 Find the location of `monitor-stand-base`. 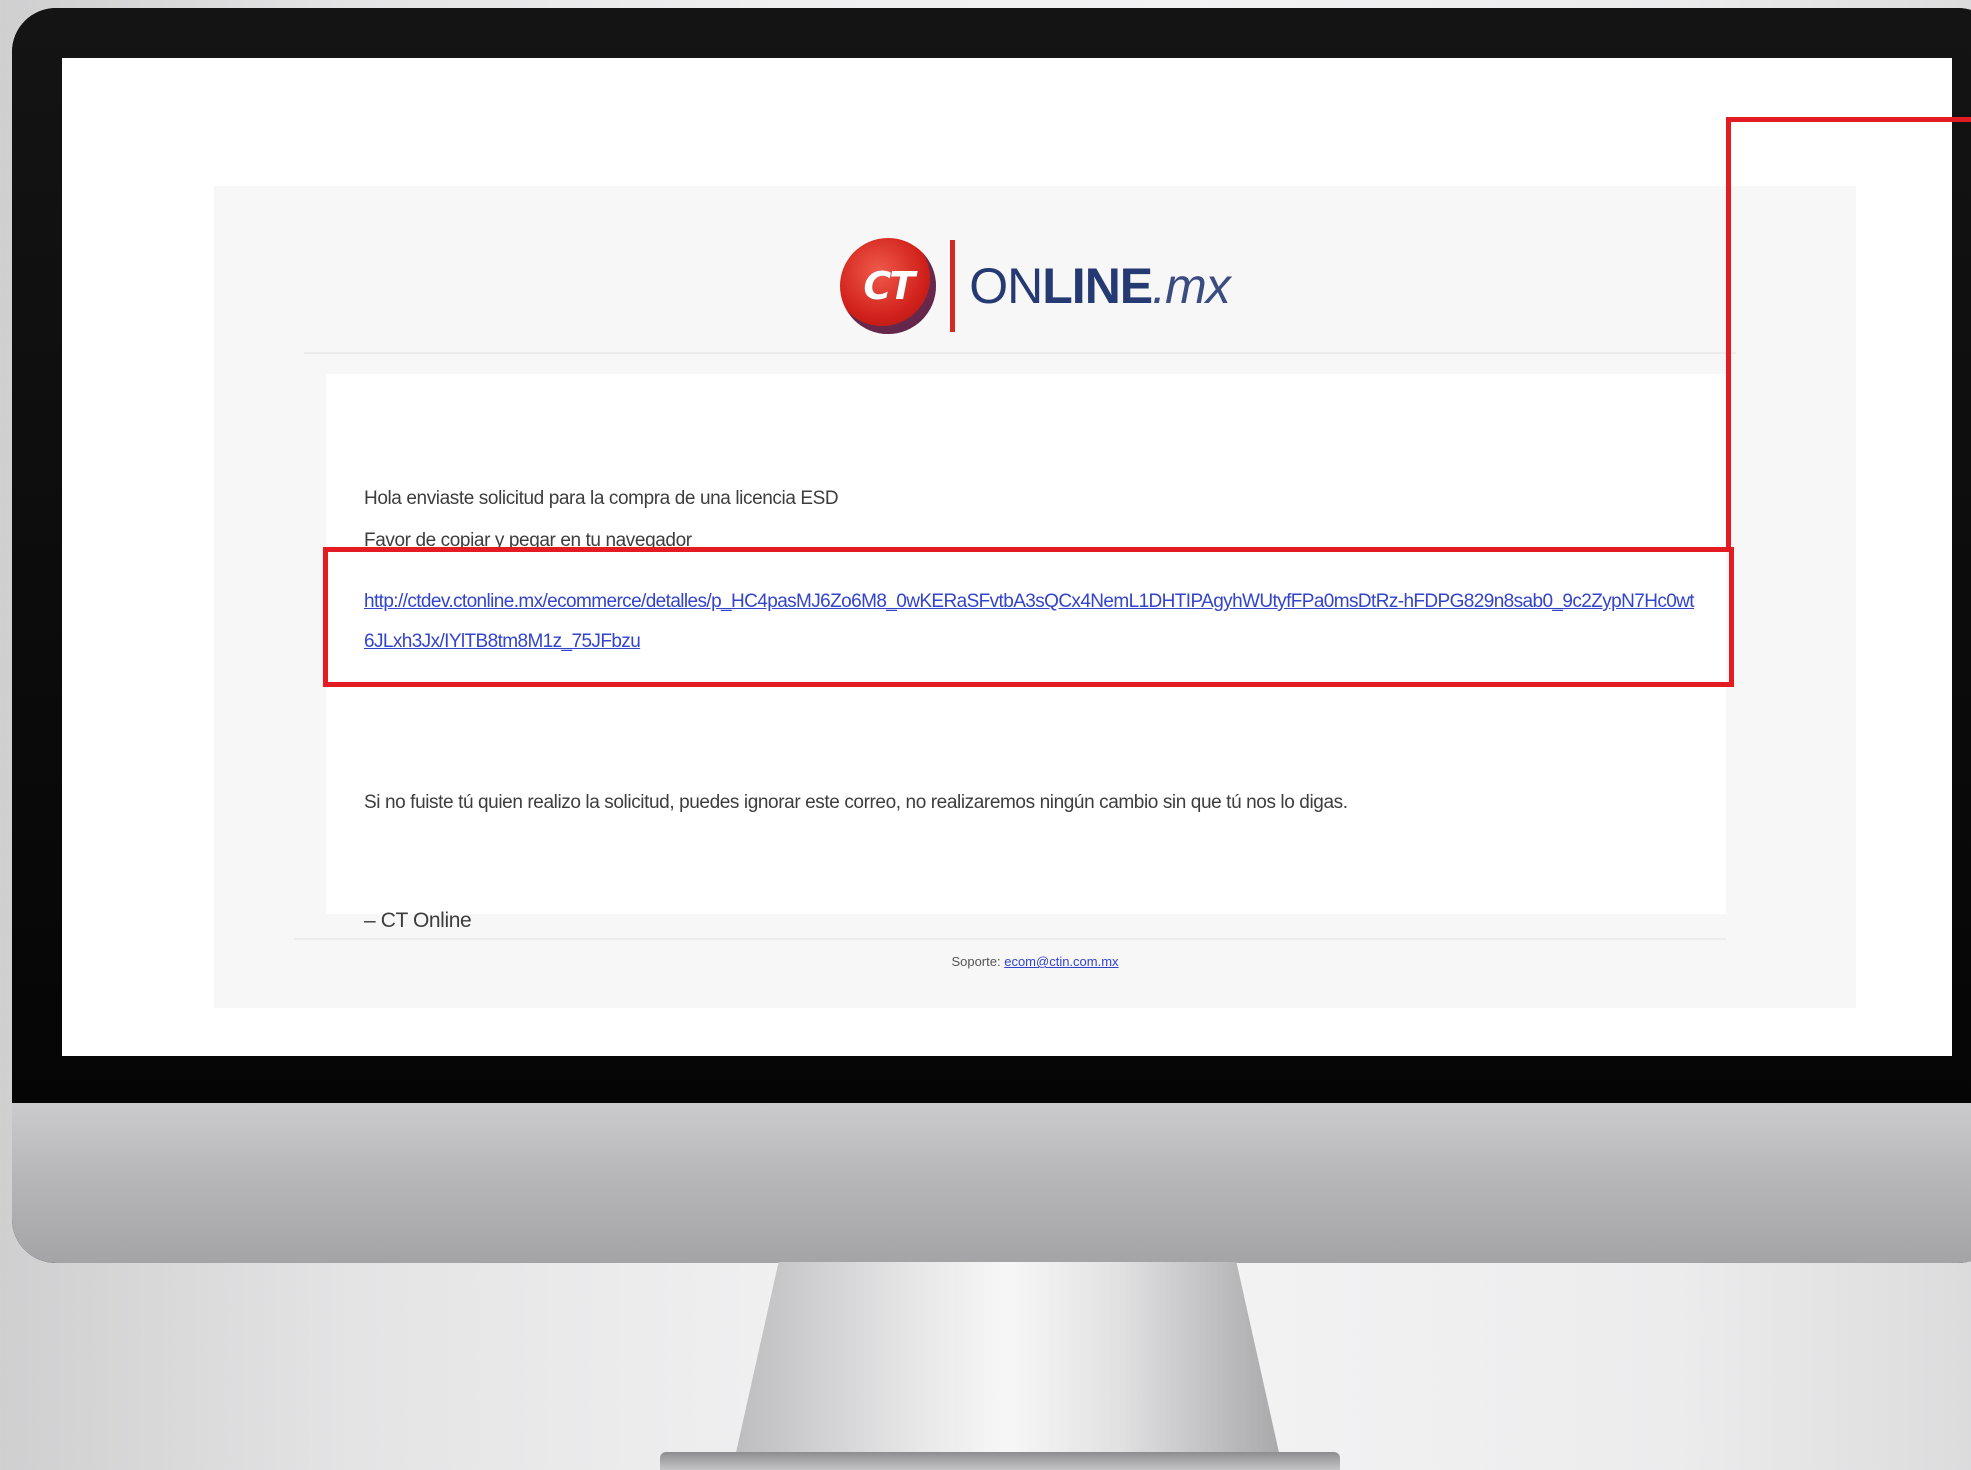

monitor-stand-base is located at coordinates (1000, 1461).